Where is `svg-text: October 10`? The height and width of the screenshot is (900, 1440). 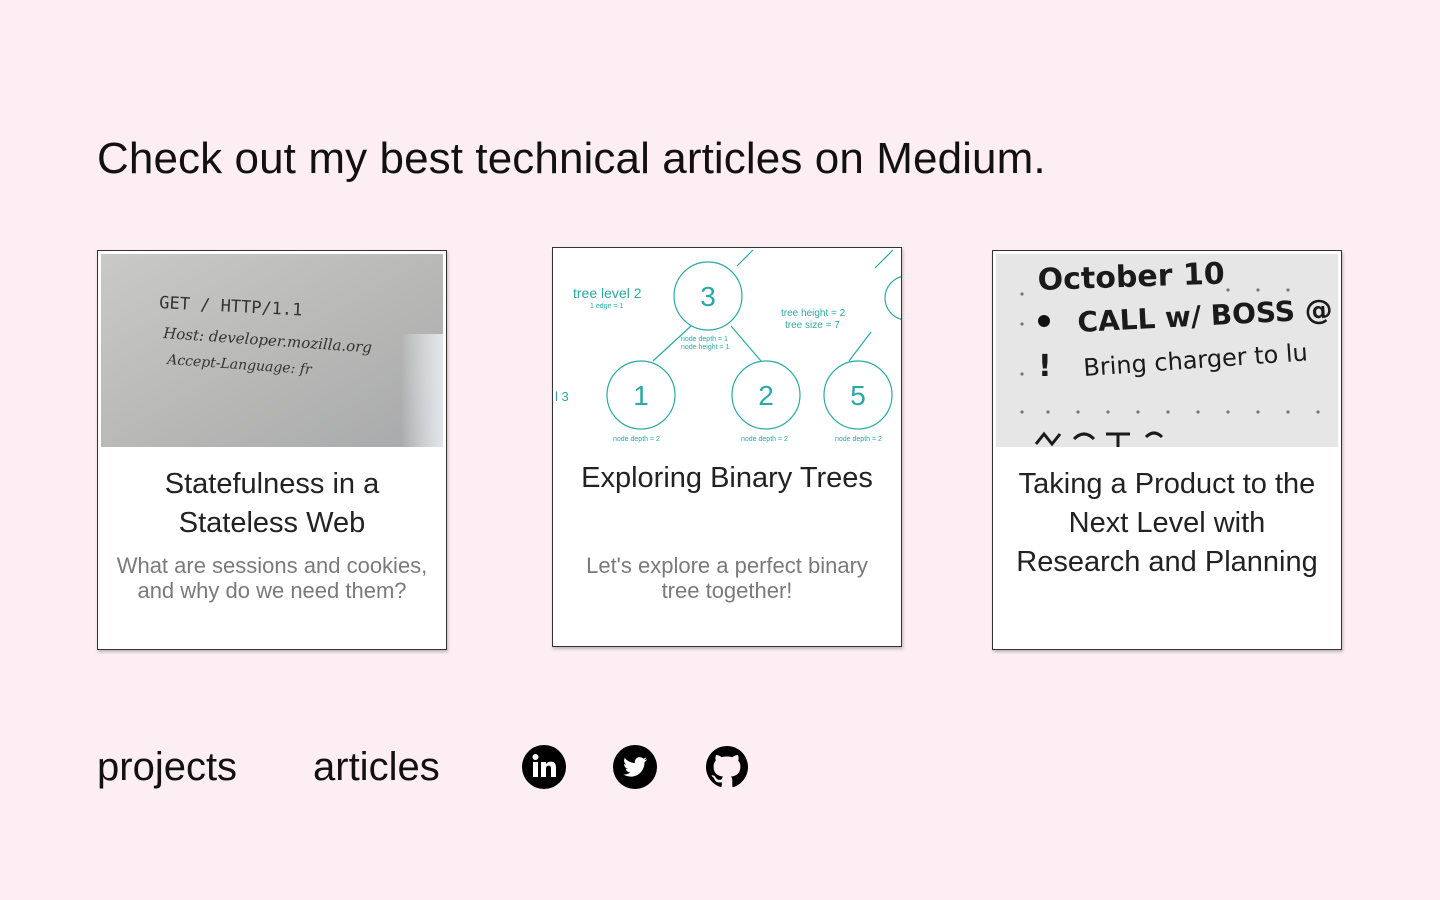
svg-text: October 10 is located at coordinates (1131, 277).